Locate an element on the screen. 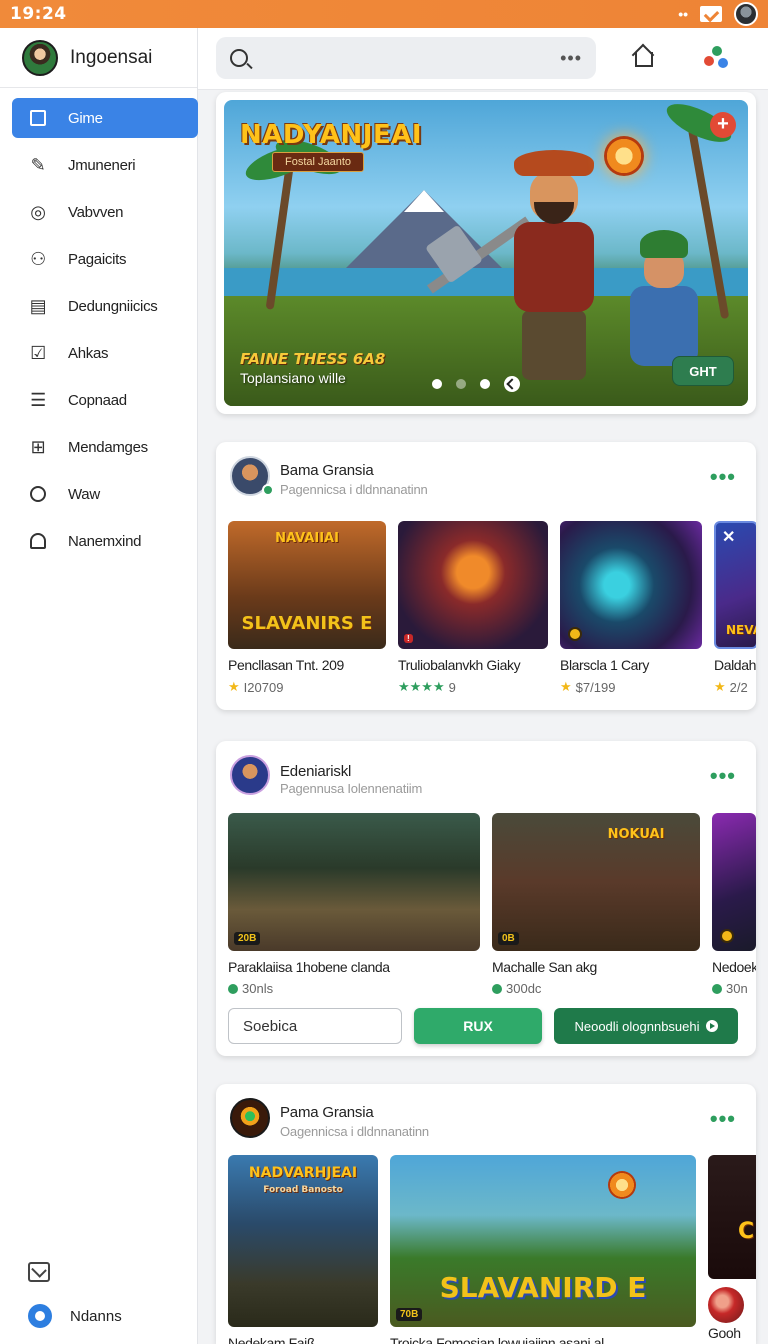 This screenshot has width=768, height=1344. sidebar-item-pagaicits: ⚇ Pagaicits is located at coordinates (105, 259).